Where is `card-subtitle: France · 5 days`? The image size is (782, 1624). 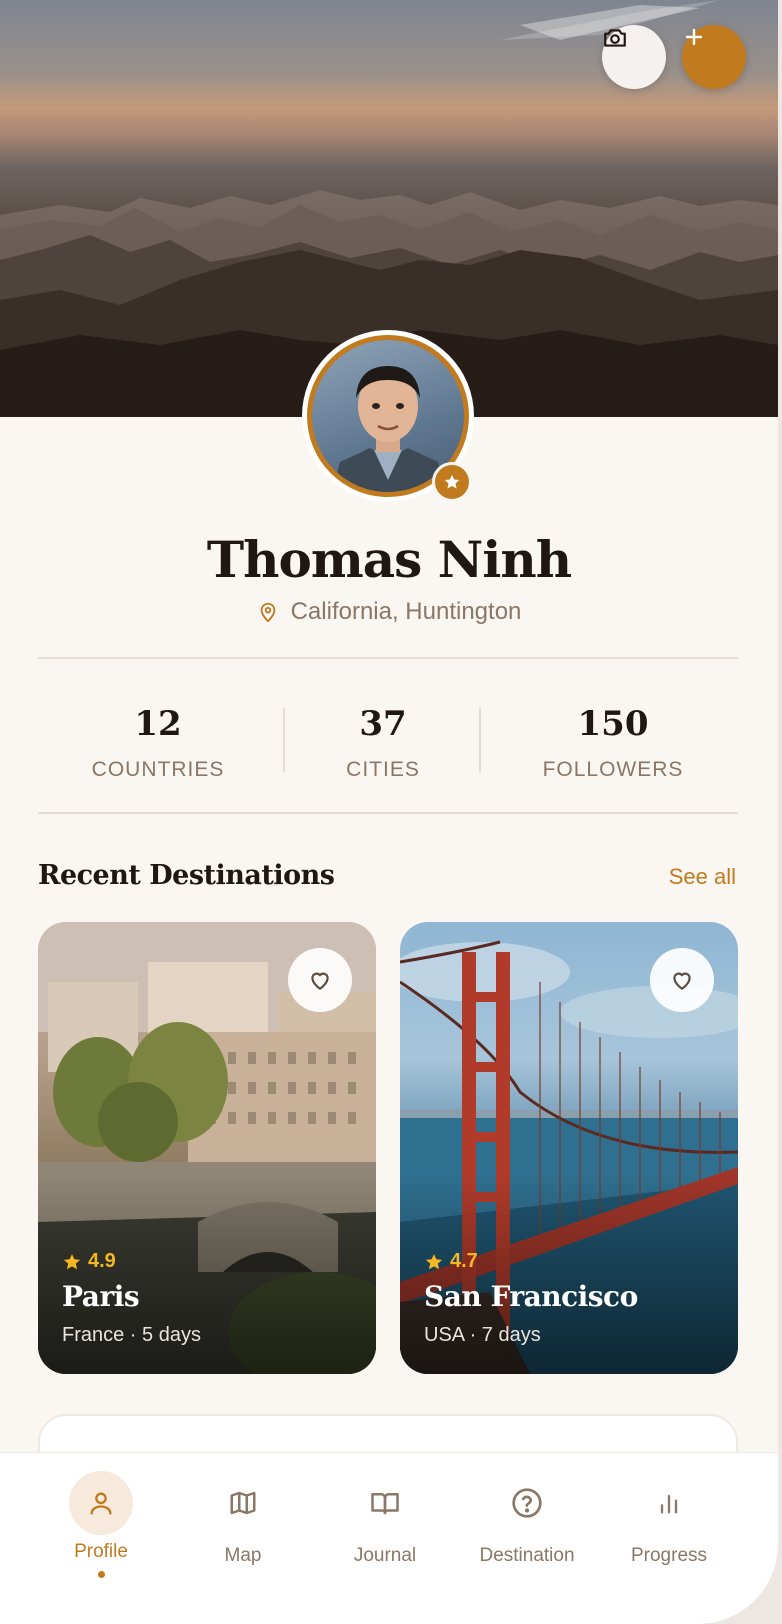 card-subtitle: France · 5 days is located at coordinates (131, 1335).